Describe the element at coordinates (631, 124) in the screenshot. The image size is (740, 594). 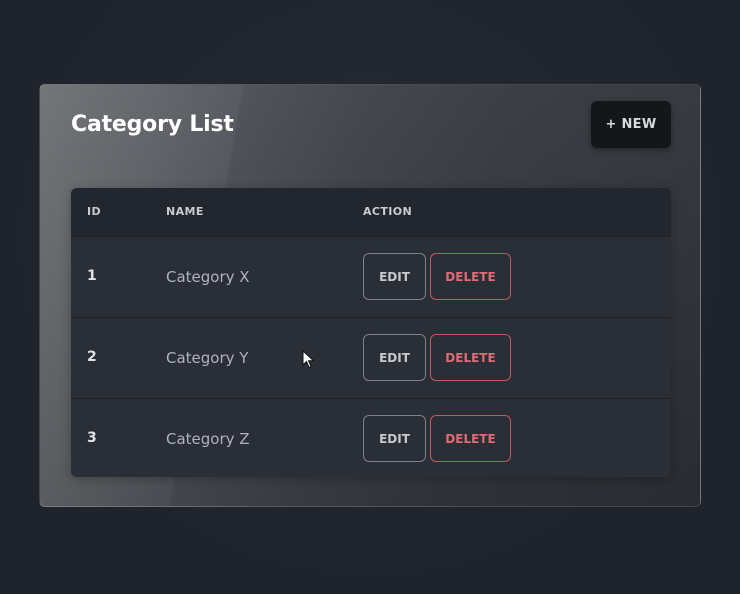
I see `new-category-button: + NEW` at that location.